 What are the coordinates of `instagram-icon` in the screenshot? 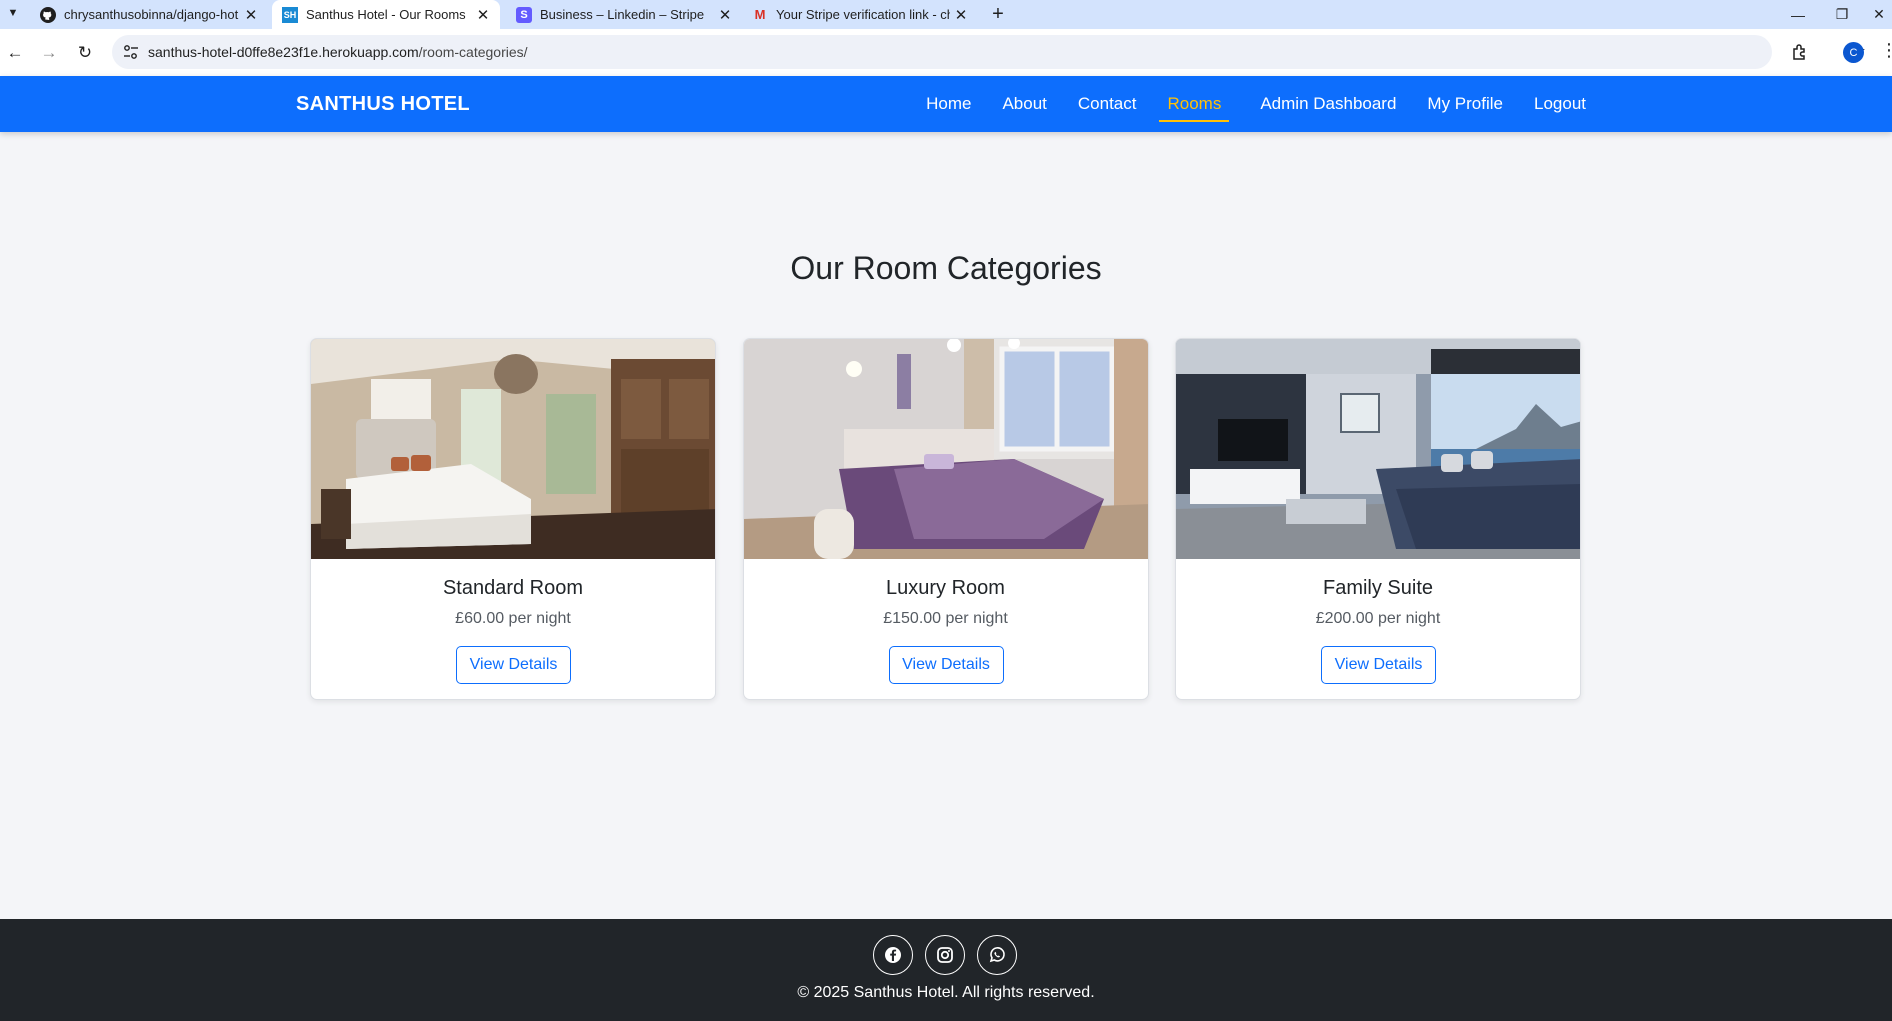 It's located at (945, 955).